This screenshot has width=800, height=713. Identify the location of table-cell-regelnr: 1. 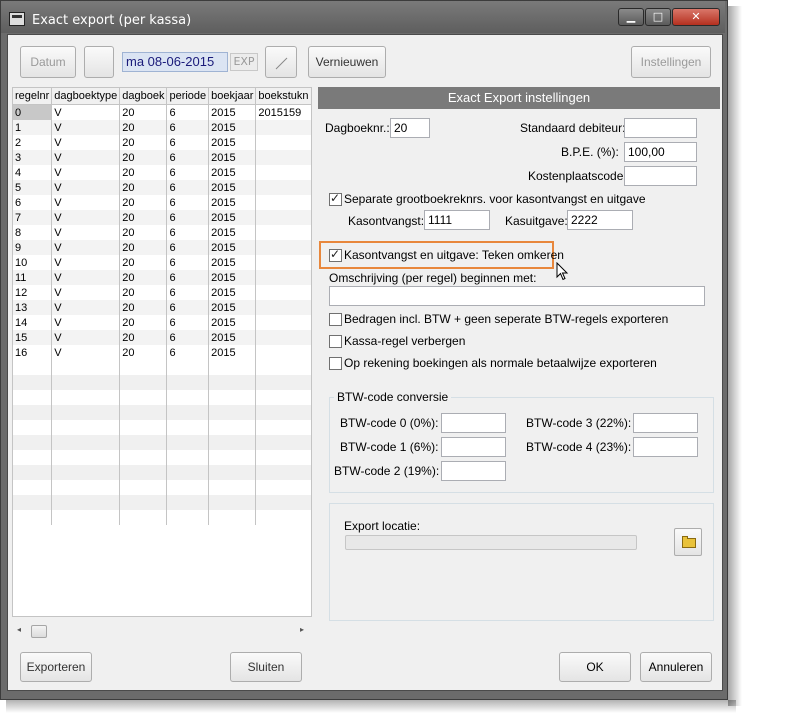
(33, 127).